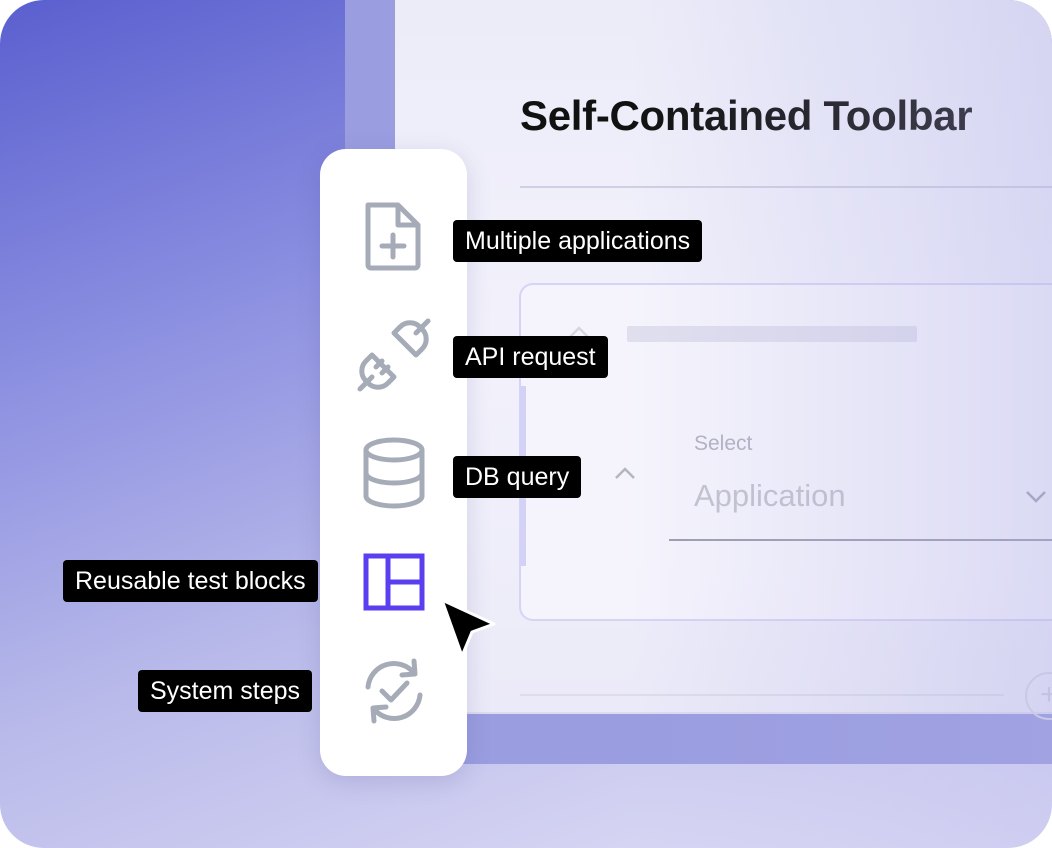 This screenshot has height=848, width=1052. I want to click on layout-icon, so click(394, 582).